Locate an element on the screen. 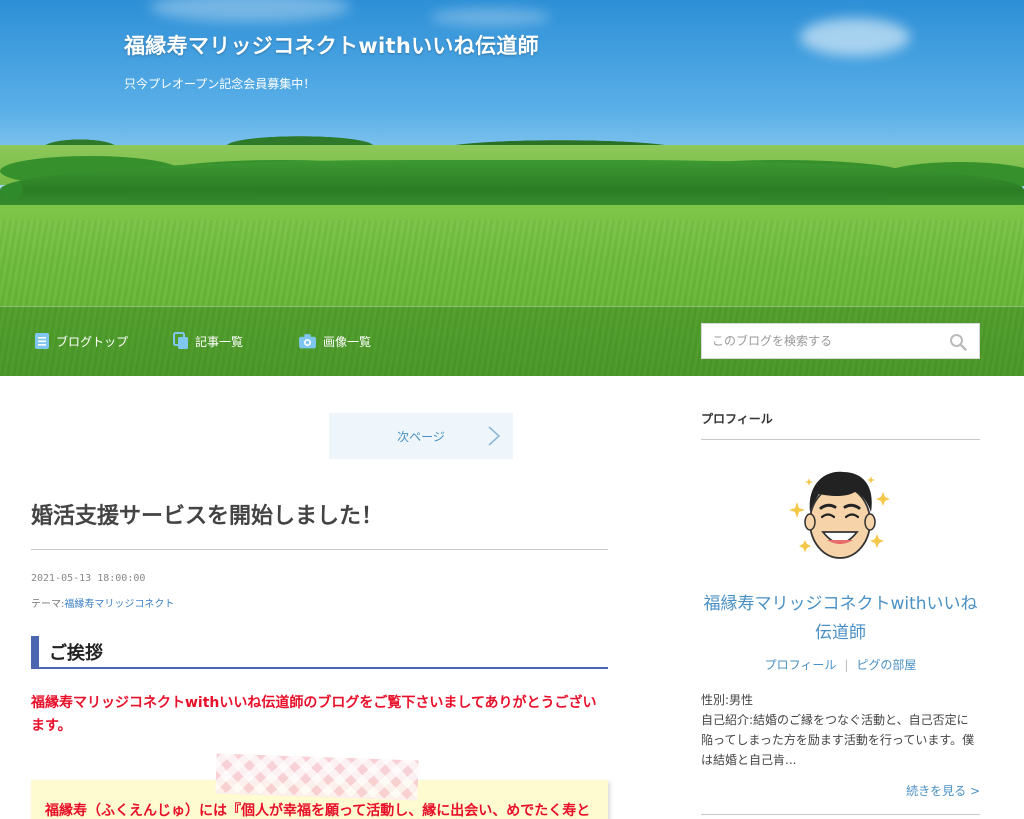  note-text: 福縁寿（ふくえんじゅ）には『個人が幸福を願って活動し、縁に出会い、めでたく寿と is located at coordinates (318, 811).